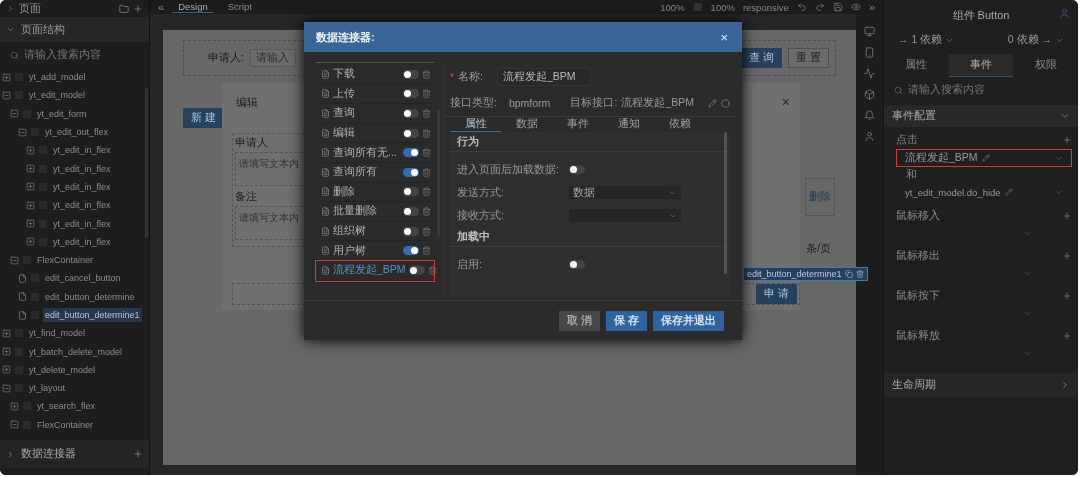 The width and height of the screenshot is (1080, 477). Describe the element at coordinates (577, 124) in the screenshot. I see `dialog-tab: 事件` at that location.